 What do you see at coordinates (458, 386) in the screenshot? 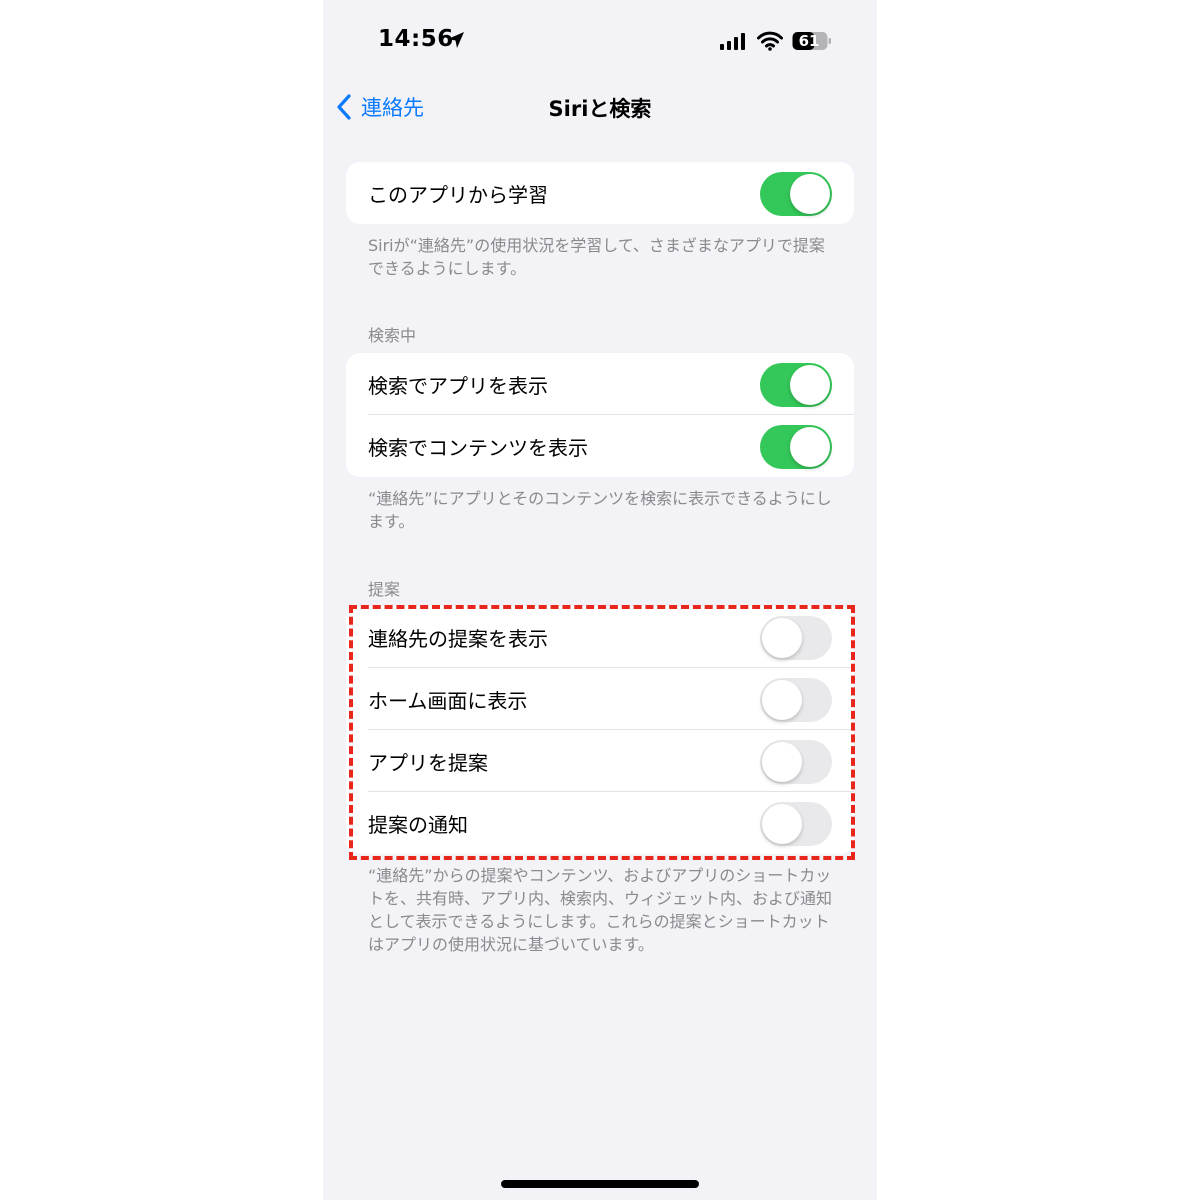
I see `row-label: 検索でアプリを表示` at bounding box center [458, 386].